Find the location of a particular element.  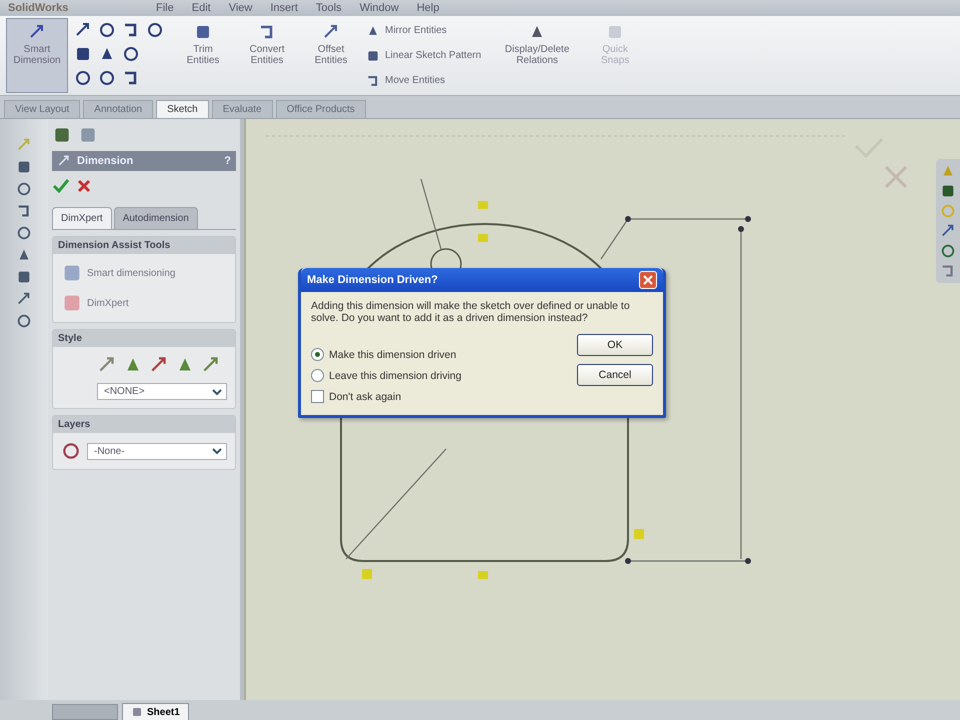

menu-item: Edit is located at coordinates (201, 8).